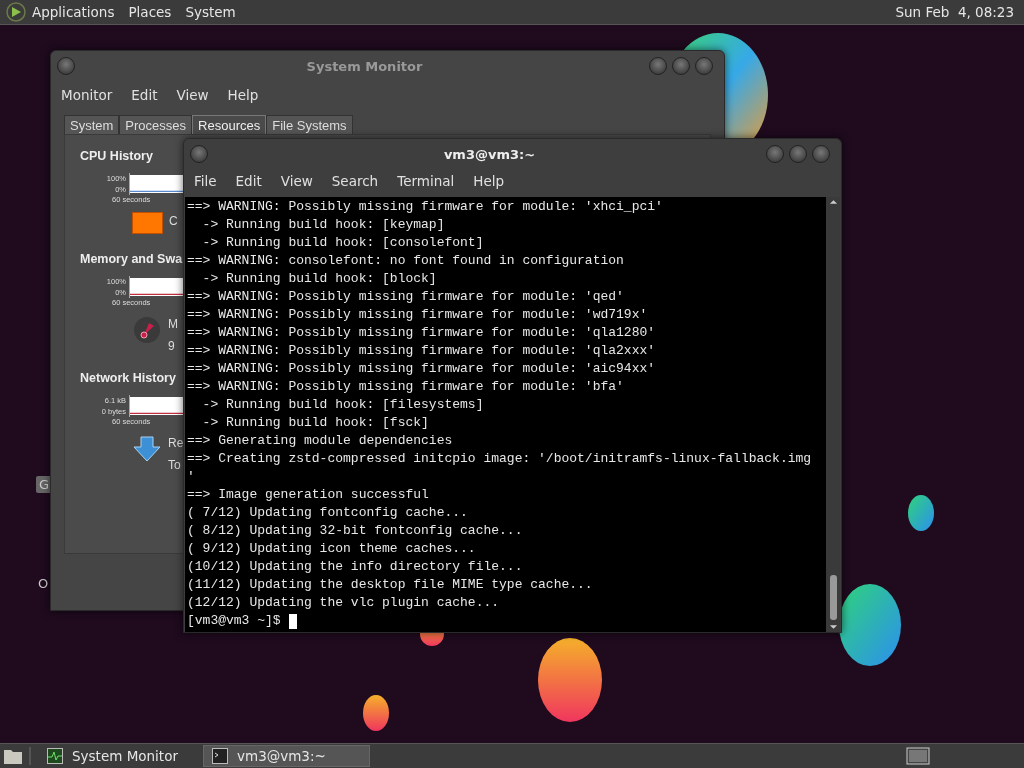 This screenshot has height=768, width=1024. What do you see at coordinates (147, 330) in the screenshot?
I see `gauge-icon` at bounding box center [147, 330].